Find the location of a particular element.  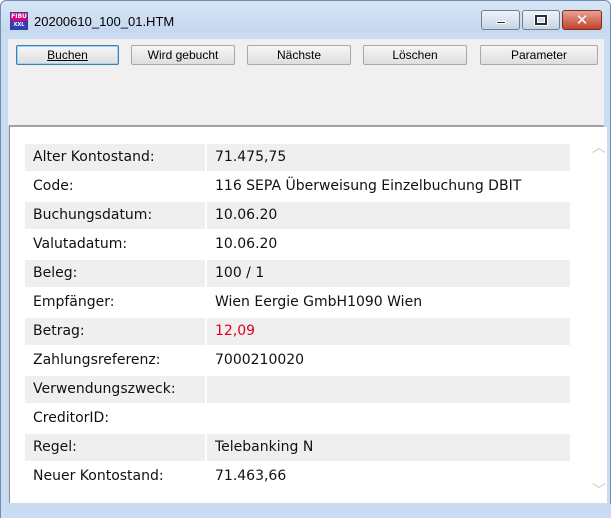

wird-gebucht-button-label: Wird gebucht is located at coordinates (183, 55).